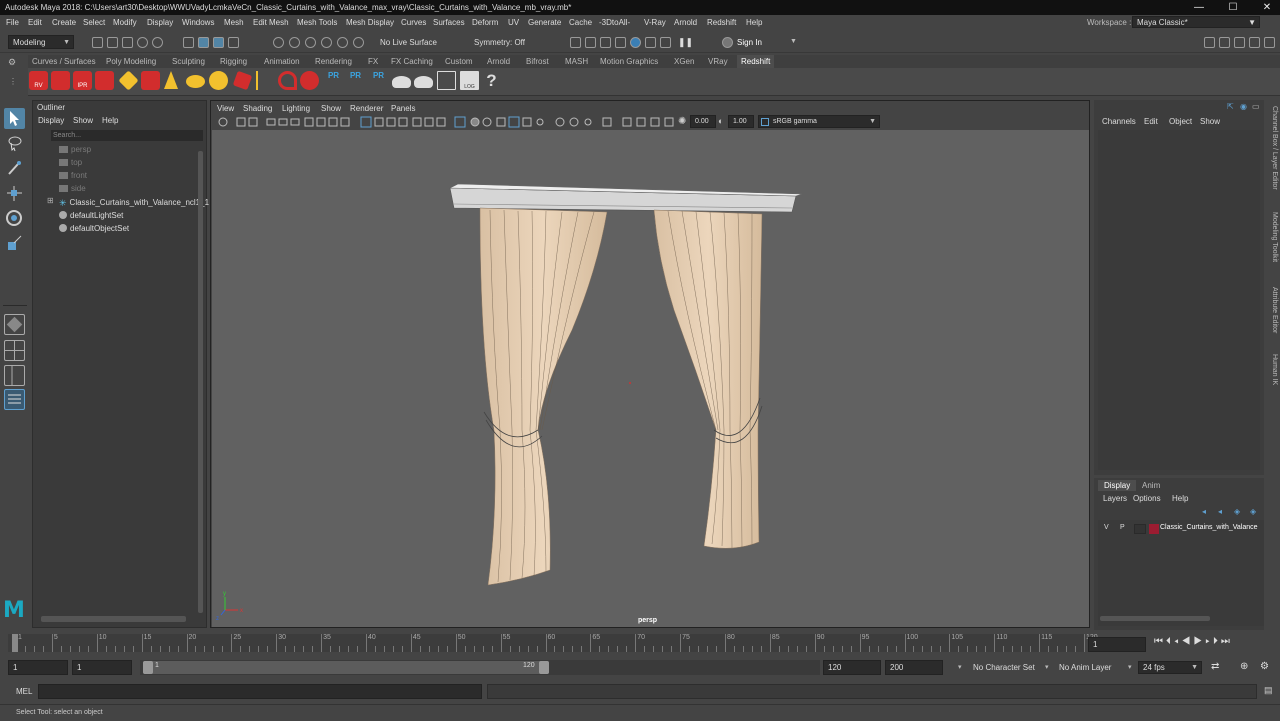  Describe the element at coordinates (1233, 7) in the screenshot. I see `maximize-button: ☐` at that location.